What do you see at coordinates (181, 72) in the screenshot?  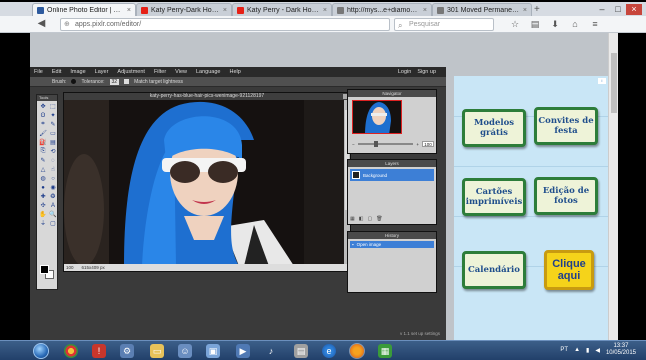 I see `menu-view: View` at bounding box center [181, 72].